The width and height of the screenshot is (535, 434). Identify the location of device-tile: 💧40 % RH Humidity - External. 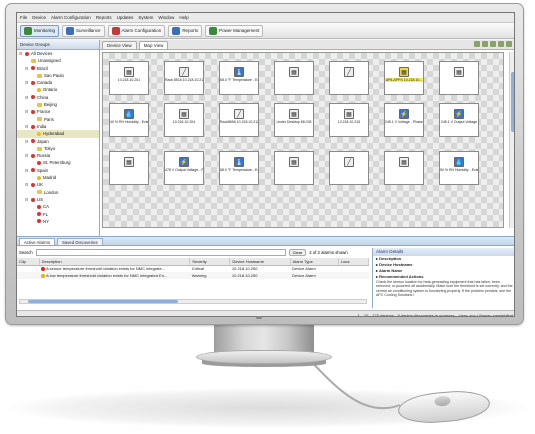
(129, 120).